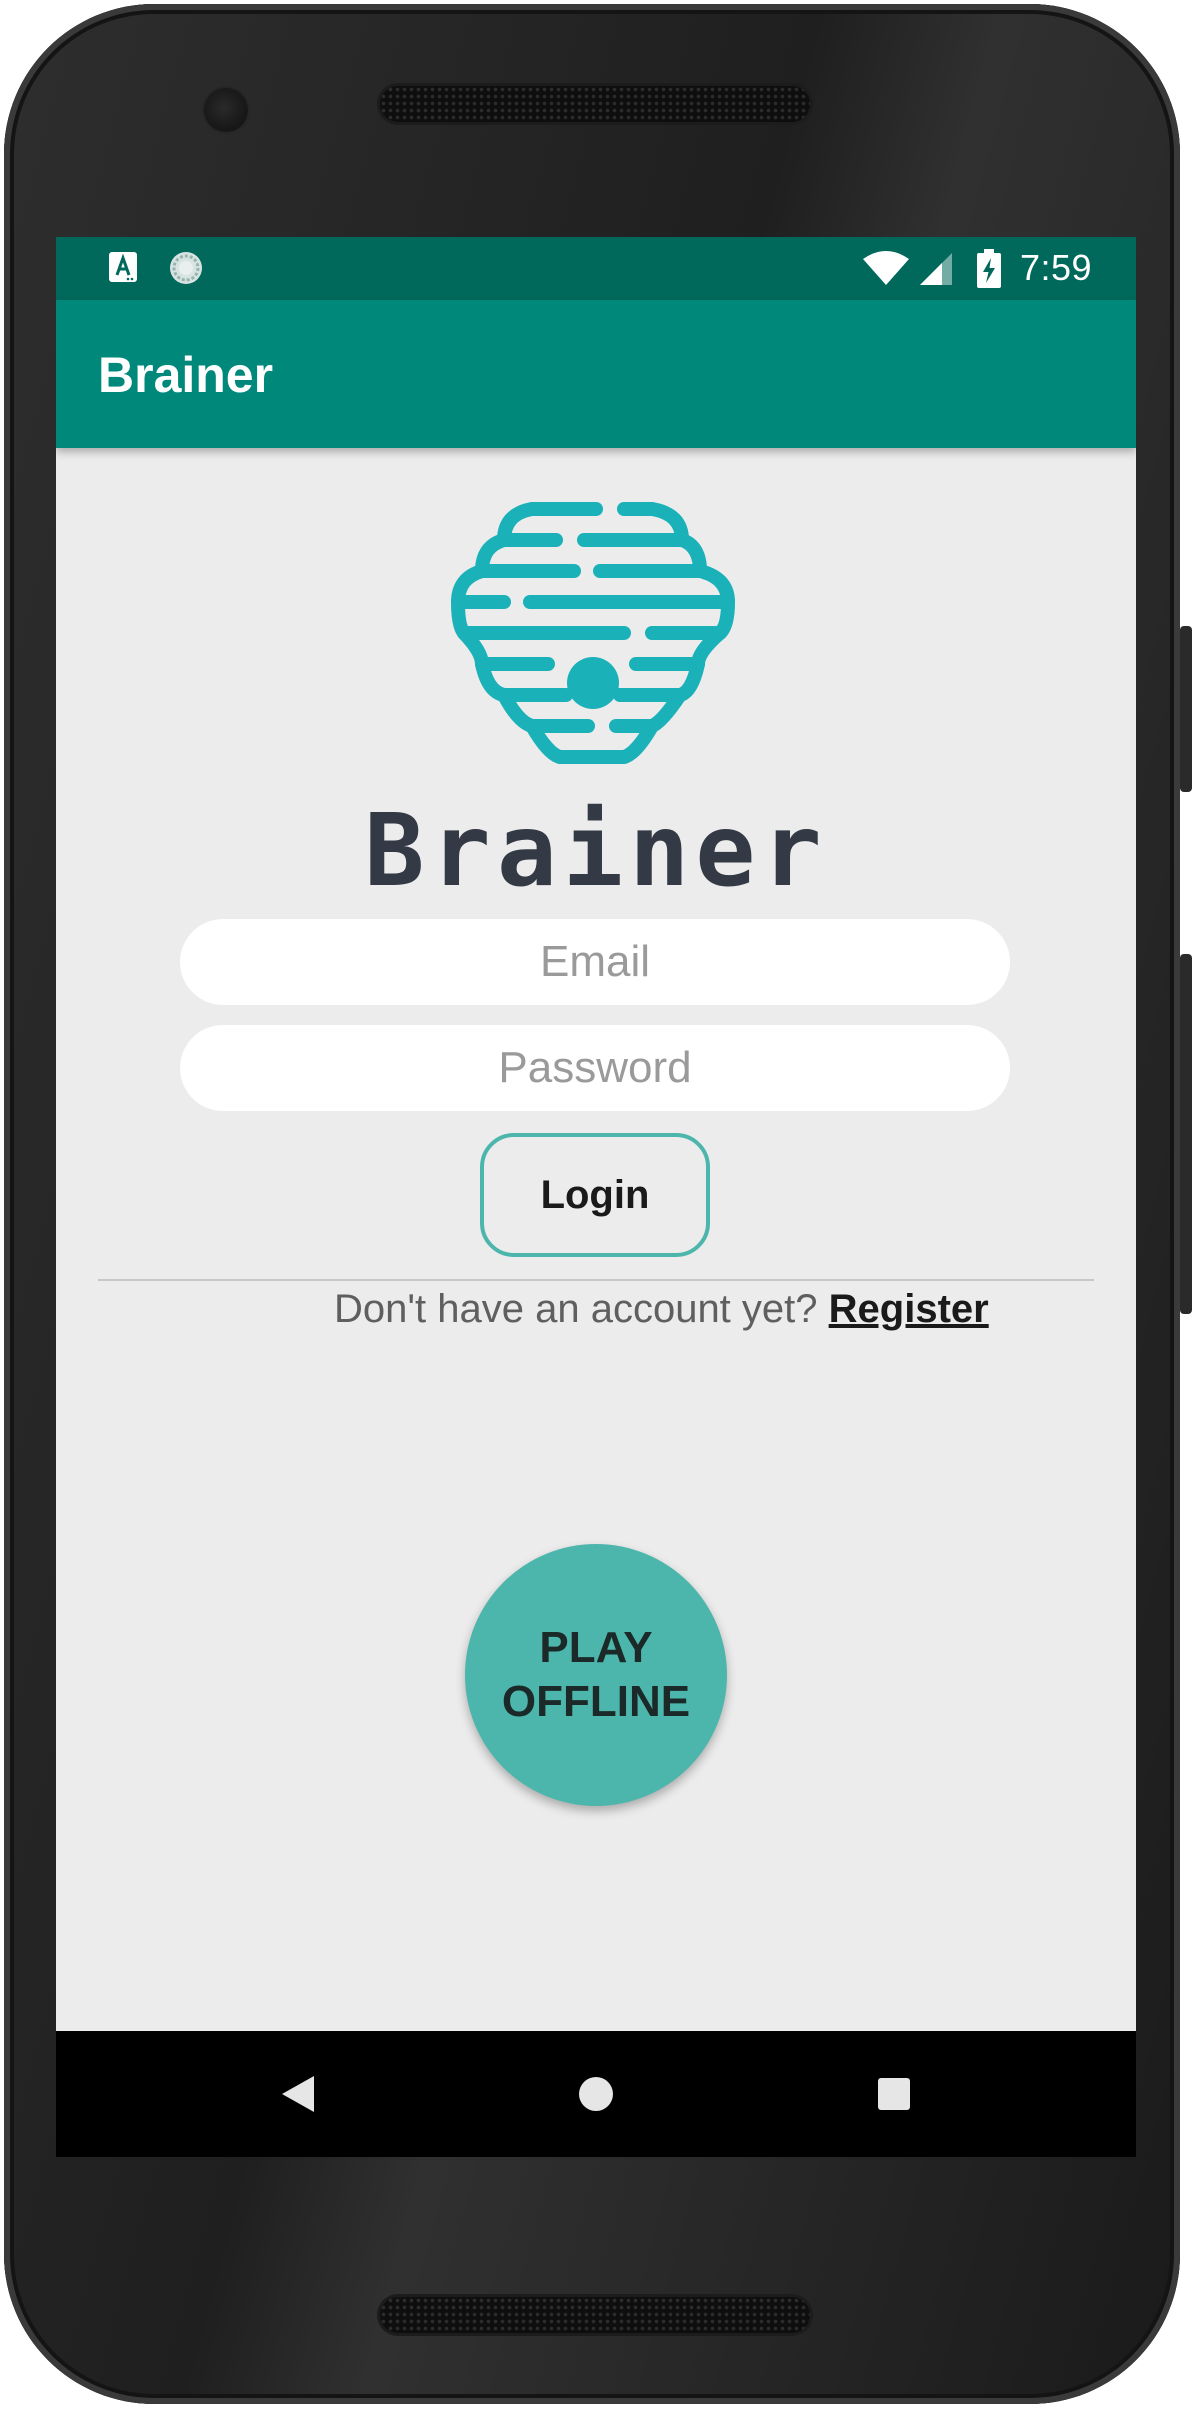 The height and width of the screenshot is (2409, 1194). Describe the element at coordinates (595, 2315) in the screenshot. I see `bottom-speaker` at that location.